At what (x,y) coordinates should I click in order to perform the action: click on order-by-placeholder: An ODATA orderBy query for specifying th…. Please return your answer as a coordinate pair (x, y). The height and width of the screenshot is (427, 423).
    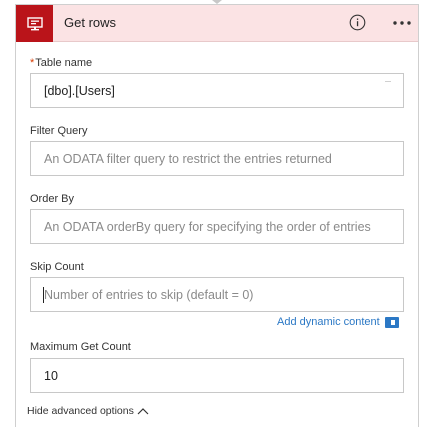
    Looking at the image, I should click on (207, 227).